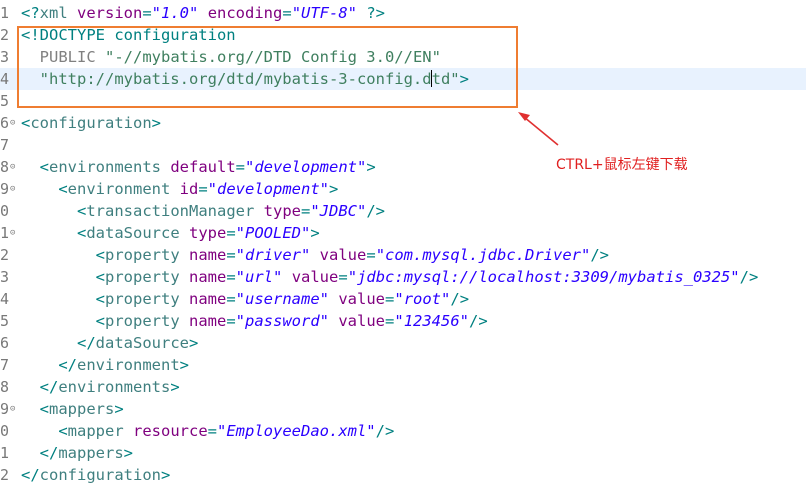 The width and height of the screenshot is (806, 489). What do you see at coordinates (189, 189) in the screenshot?
I see `code-token: id` at bounding box center [189, 189].